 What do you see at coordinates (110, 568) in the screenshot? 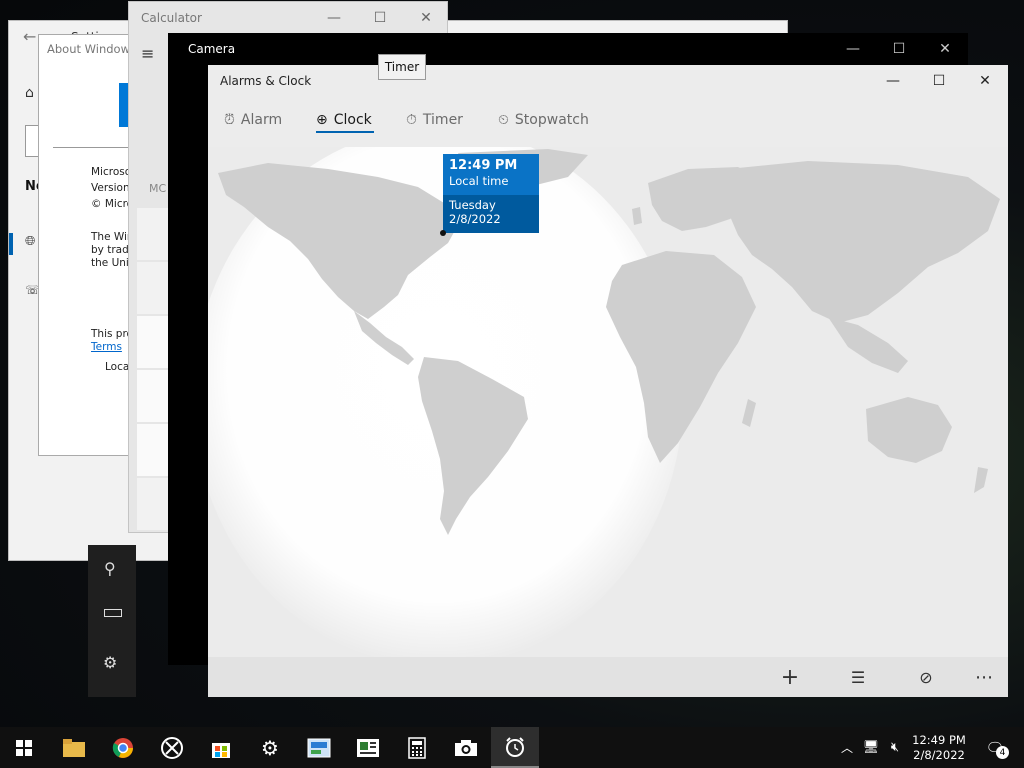
I see `search-icon: ⚲` at bounding box center [110, 568].